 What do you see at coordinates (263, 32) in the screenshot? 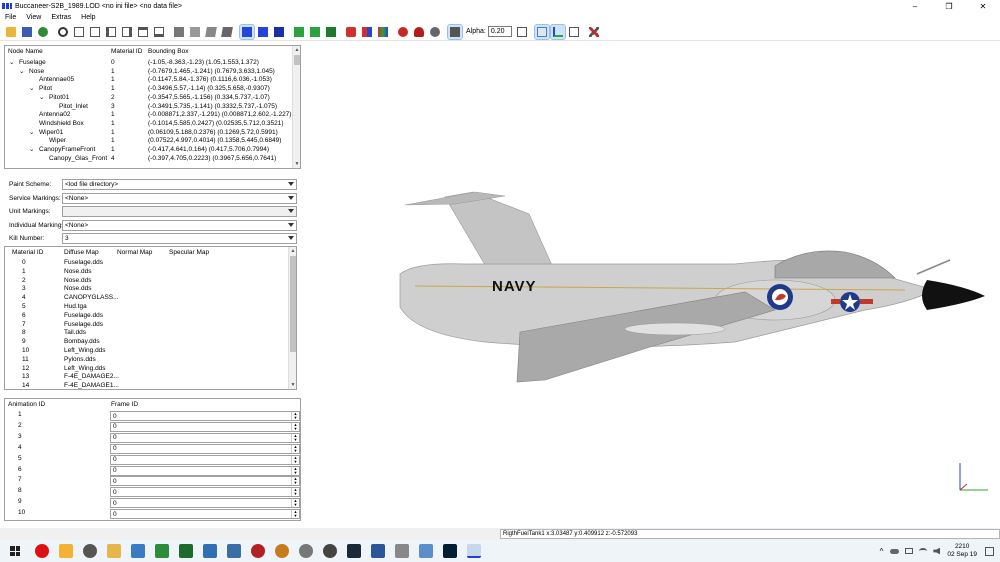
I see `wire-blue2-button` at bounding box center [263, 32].